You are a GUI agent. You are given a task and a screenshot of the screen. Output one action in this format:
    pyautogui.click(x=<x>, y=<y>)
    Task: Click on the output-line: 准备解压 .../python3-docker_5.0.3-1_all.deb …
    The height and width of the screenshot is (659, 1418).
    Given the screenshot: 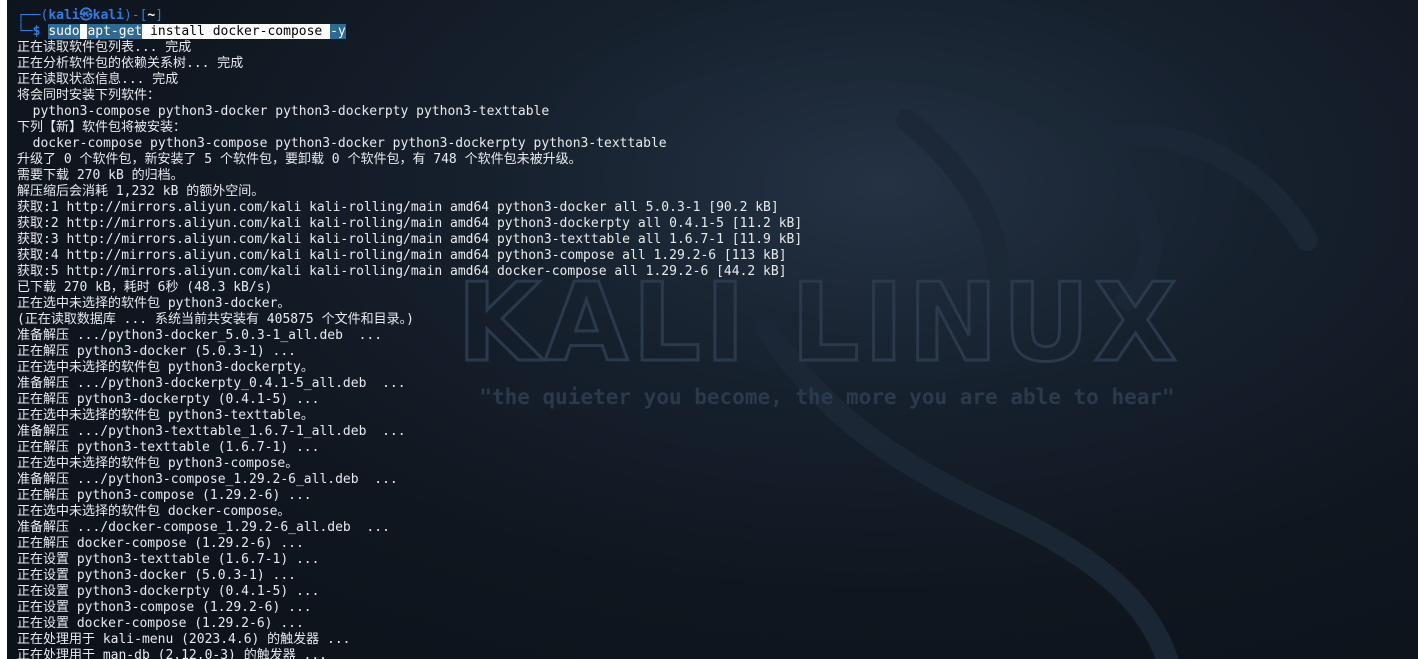 What is the action you would take?
    pyautogui.click(x=200, y=335)
    